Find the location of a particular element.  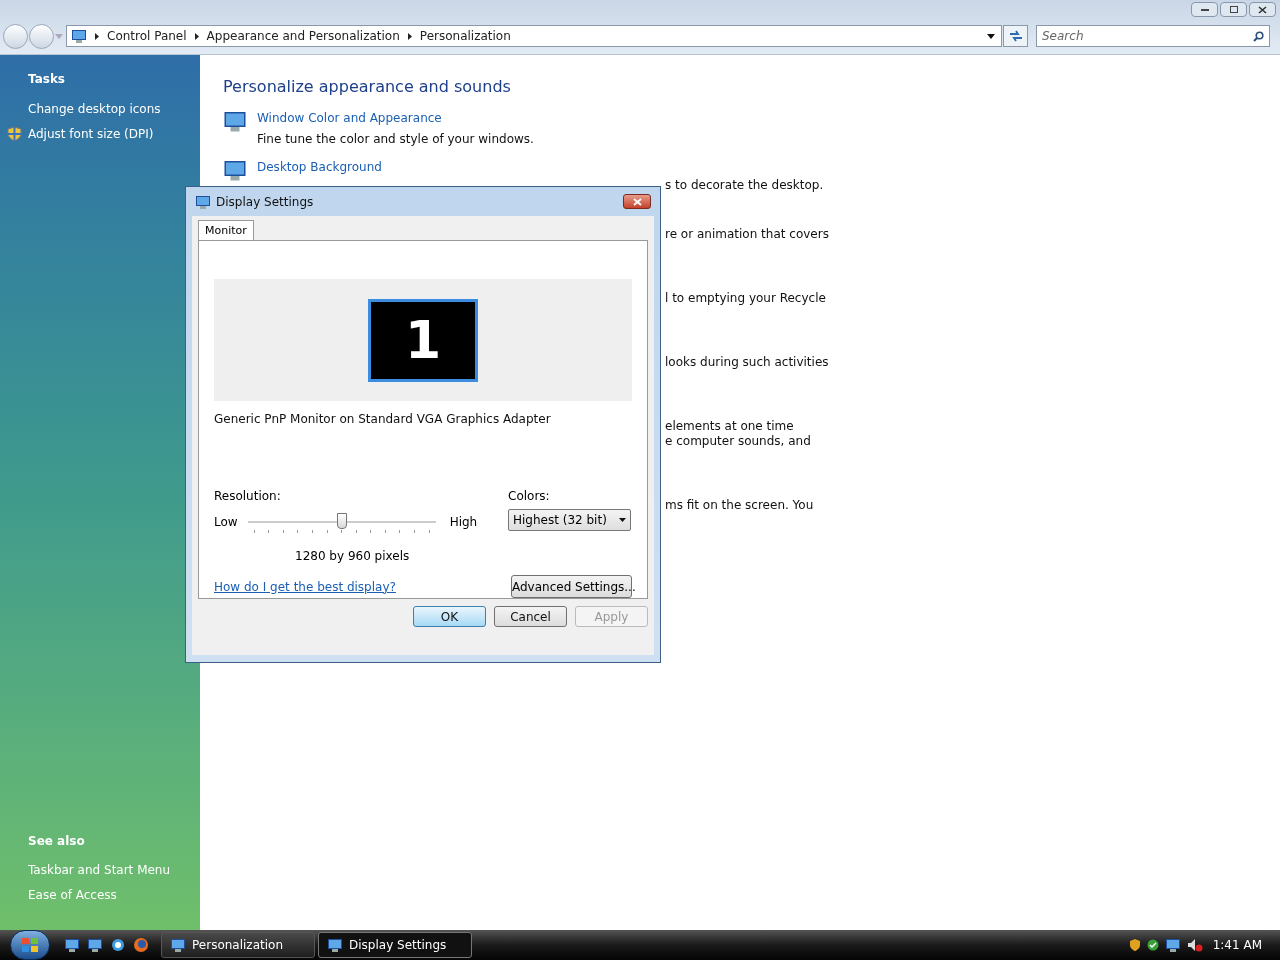

setting-link: Window Color and Appearance is located at coordinates (395, 118).